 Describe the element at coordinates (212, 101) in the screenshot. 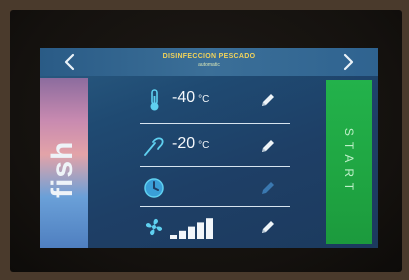

I see `temperature-row: -40 °C` at that location.